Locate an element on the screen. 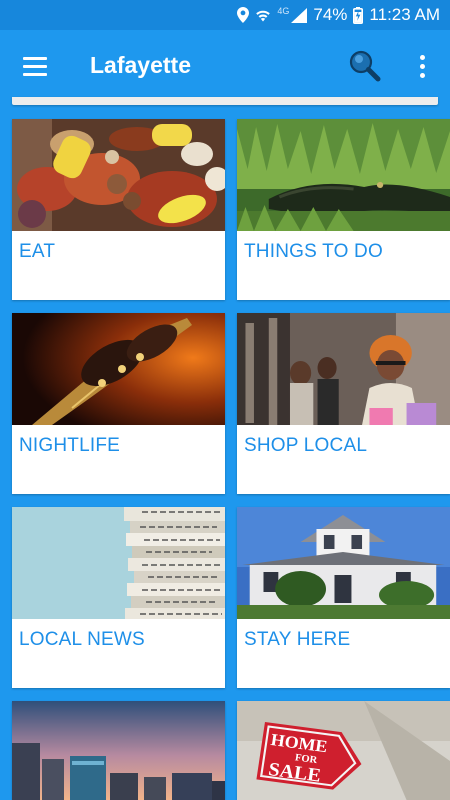 The height and width of the screenshot is (800, 450). city-skyline-image is located at coordinates (118, 750).